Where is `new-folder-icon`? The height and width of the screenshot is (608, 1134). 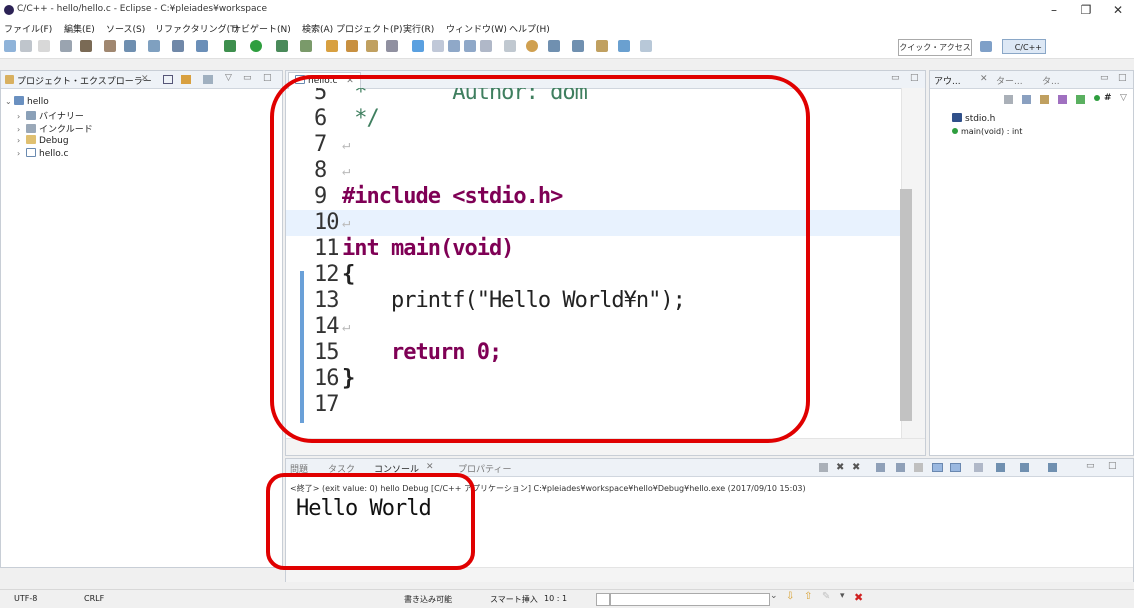
new-folder-icon is located at coordinates (154, 46).